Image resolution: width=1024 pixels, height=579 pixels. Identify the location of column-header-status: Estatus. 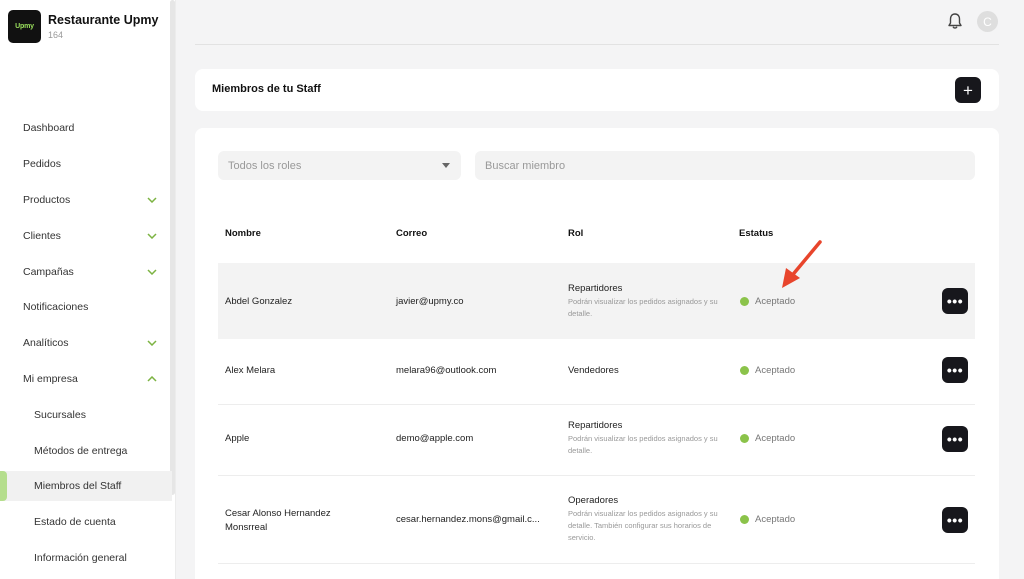
(756, 233).